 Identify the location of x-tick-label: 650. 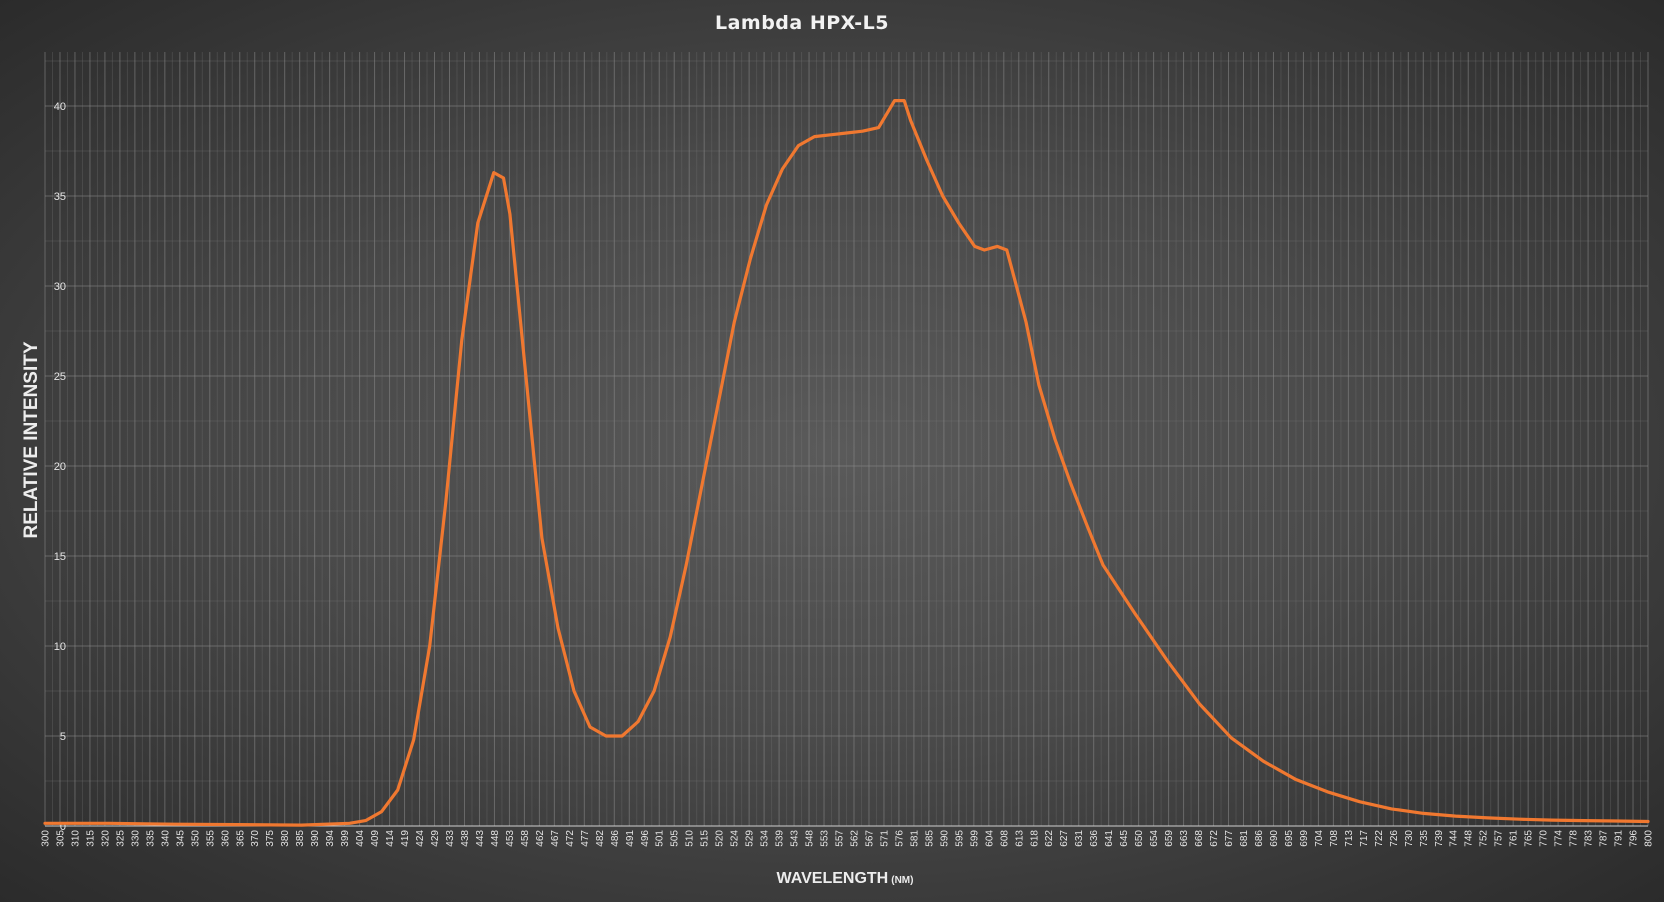
(1139, 838).